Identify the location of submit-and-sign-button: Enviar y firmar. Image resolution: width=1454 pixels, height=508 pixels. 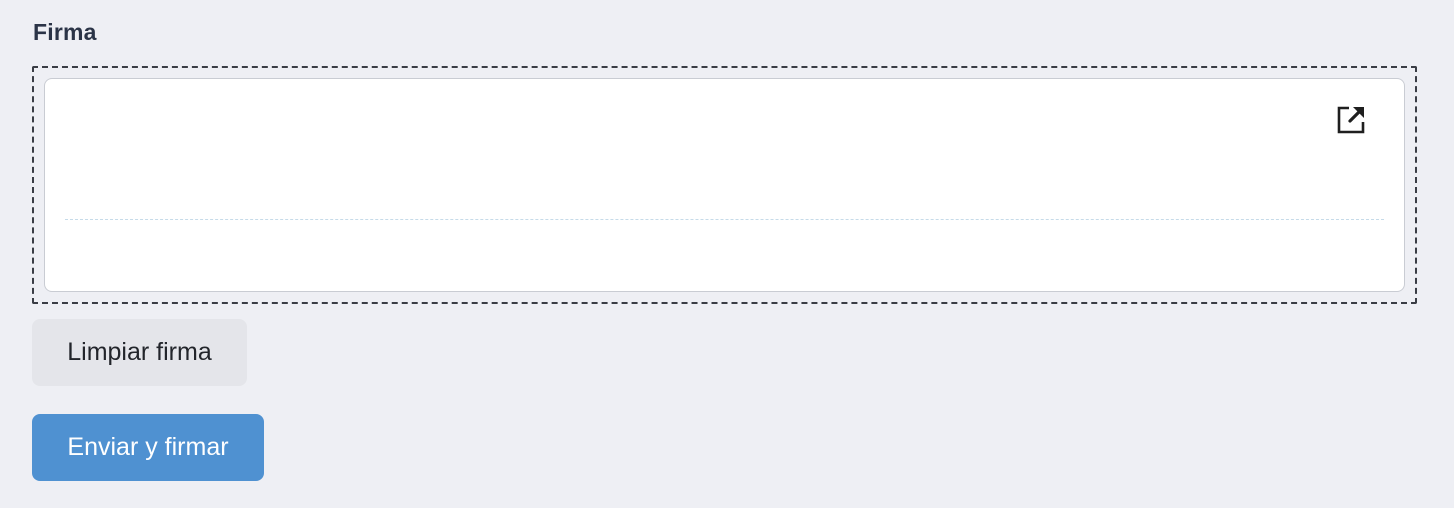
(148, 447).